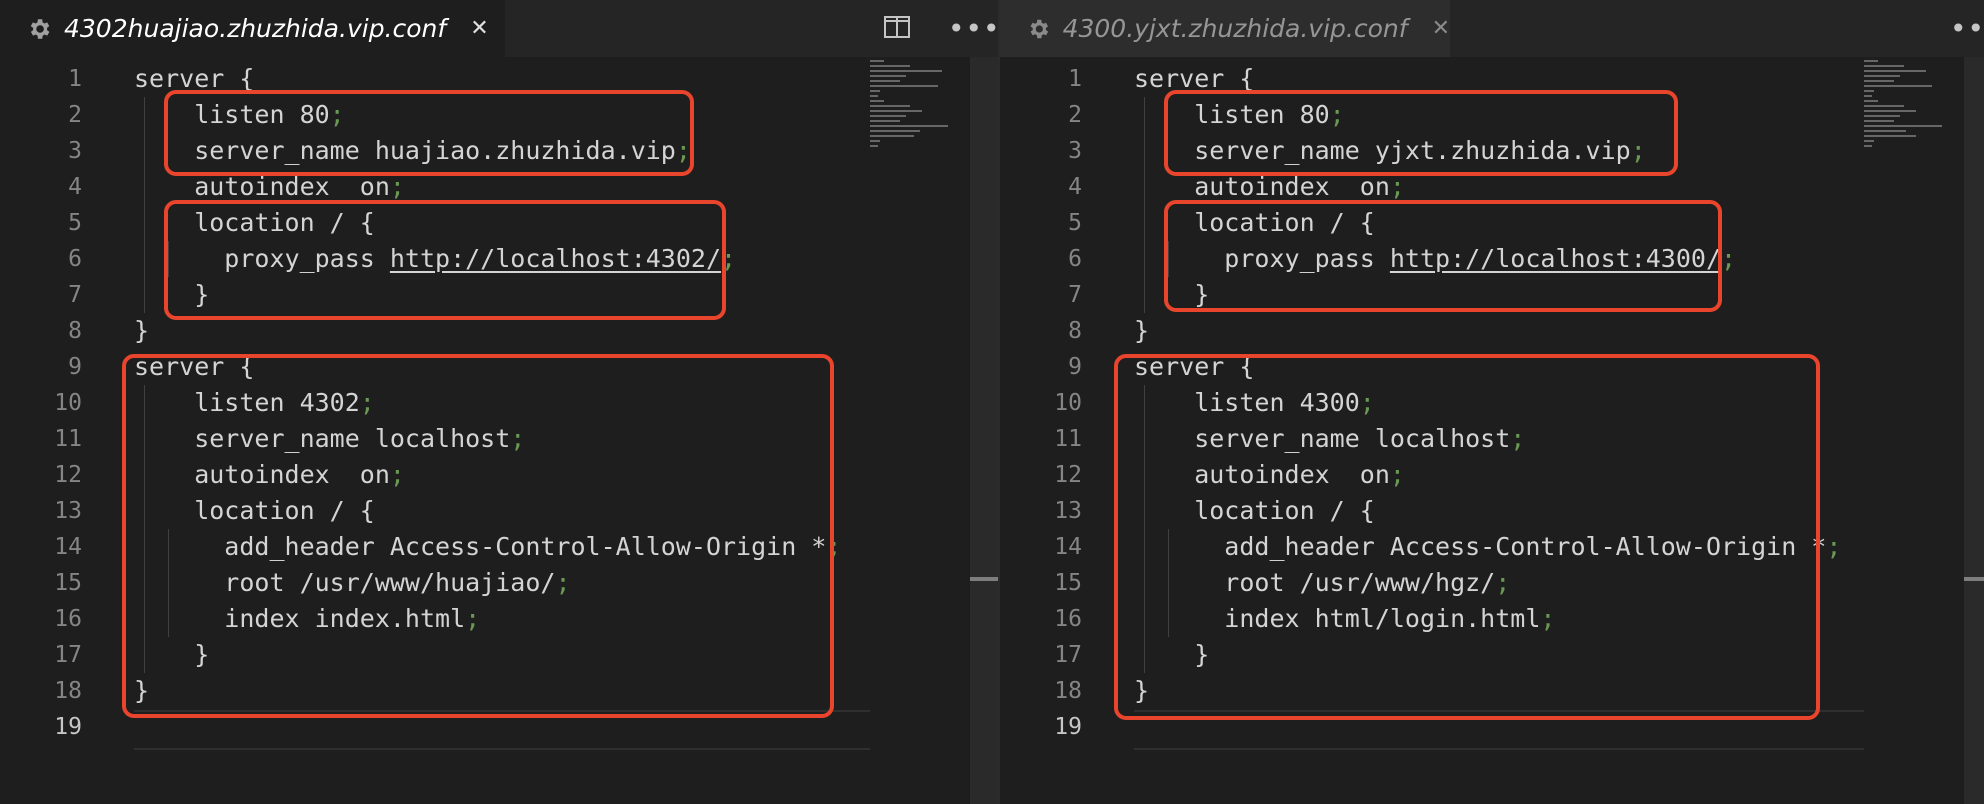  I want to click on split-editor-icon, so click(897, 27).